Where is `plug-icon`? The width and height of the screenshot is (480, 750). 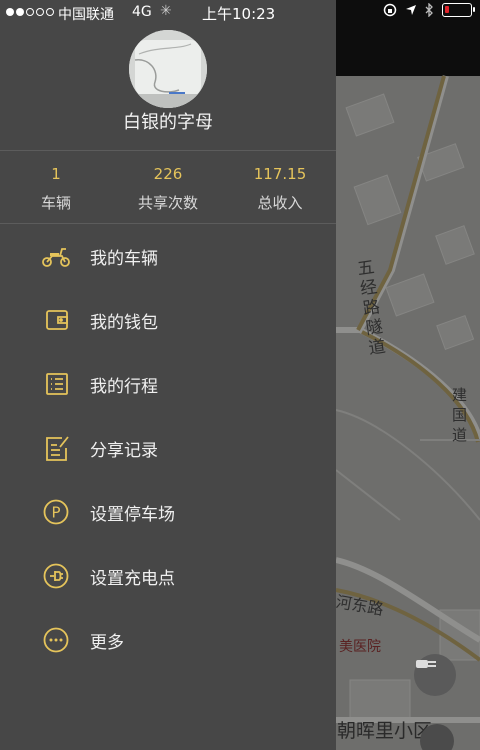 plug-icon is located at coordinates (426, 664).